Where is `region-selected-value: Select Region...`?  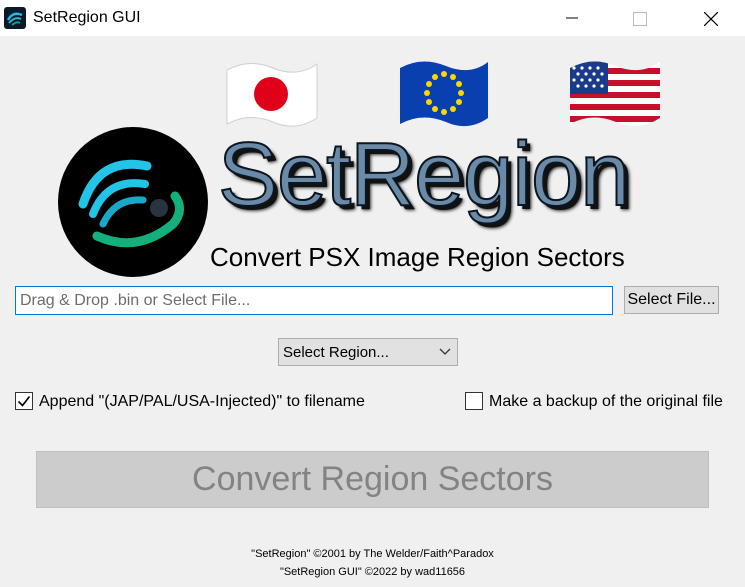
region-selected-value: Select Region... is located at coordinates (336, 352).